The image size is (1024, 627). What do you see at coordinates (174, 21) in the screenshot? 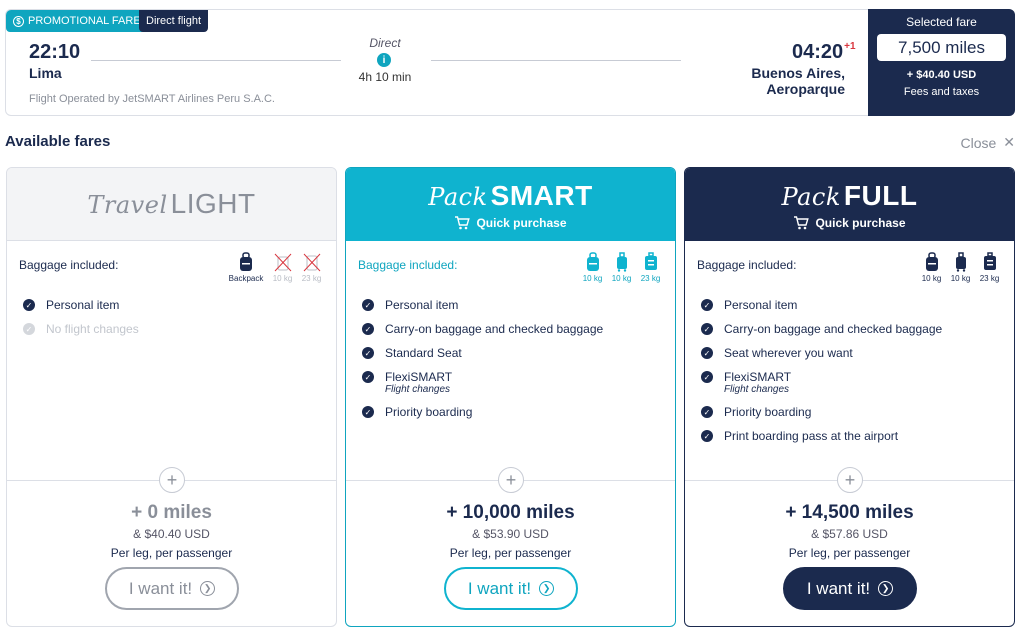
I see `direct-flight-tag: Direct flight` at bounding box center [174, 21].